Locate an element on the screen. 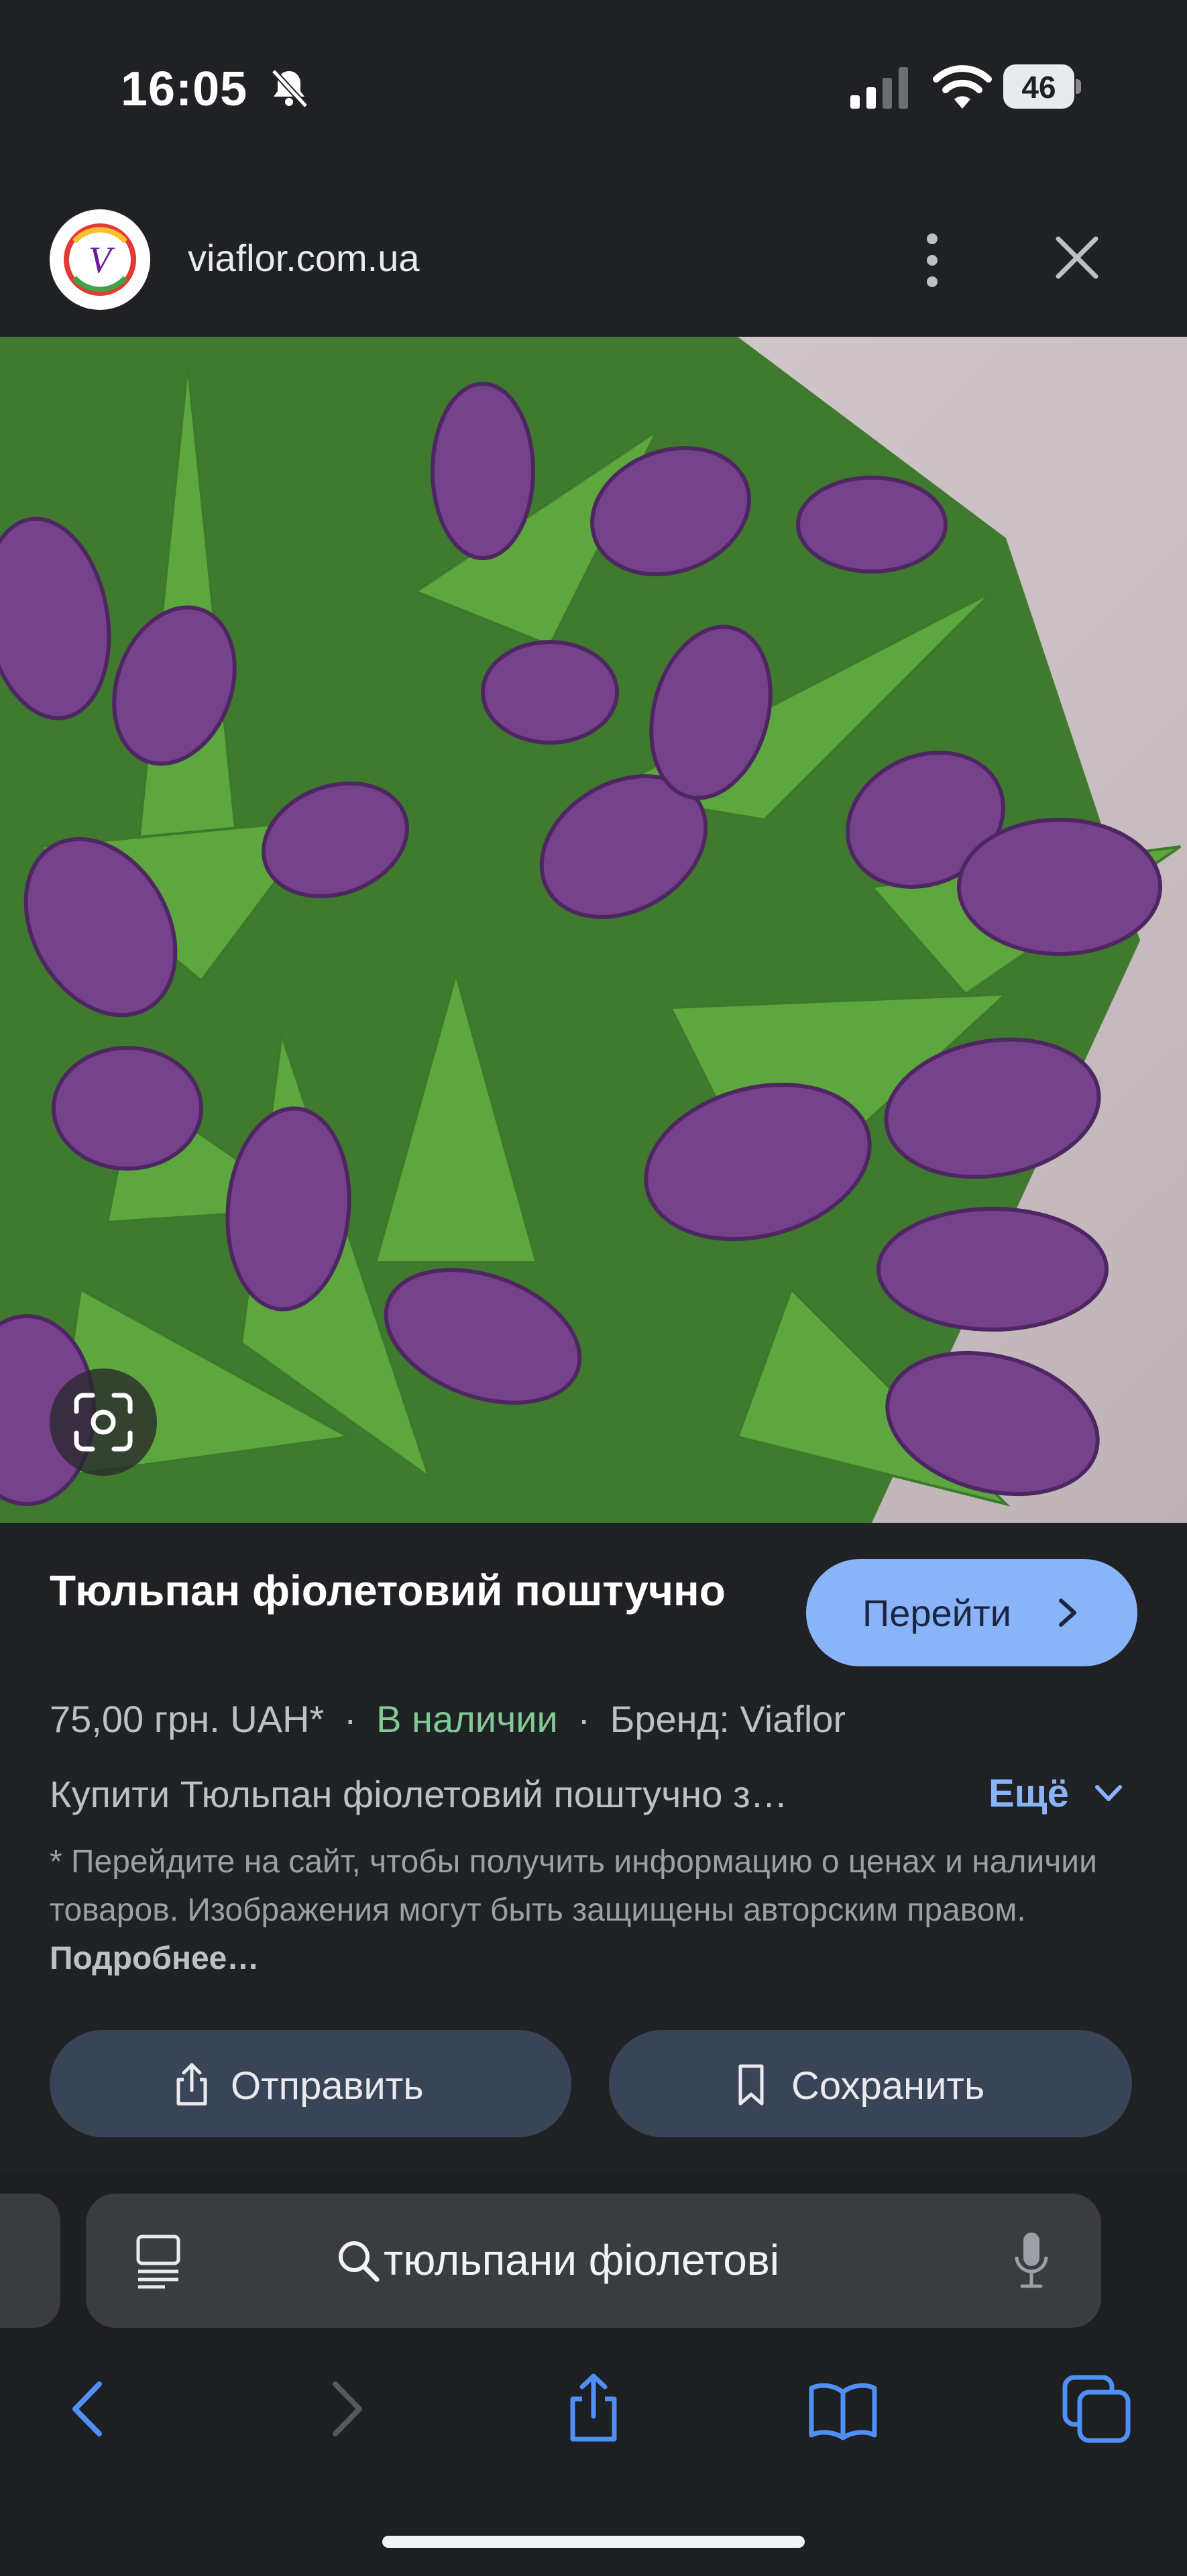 The height and width of the screenshot is (2576, 1187). product-availability: В наличии is located at coordinates (467, 1719).